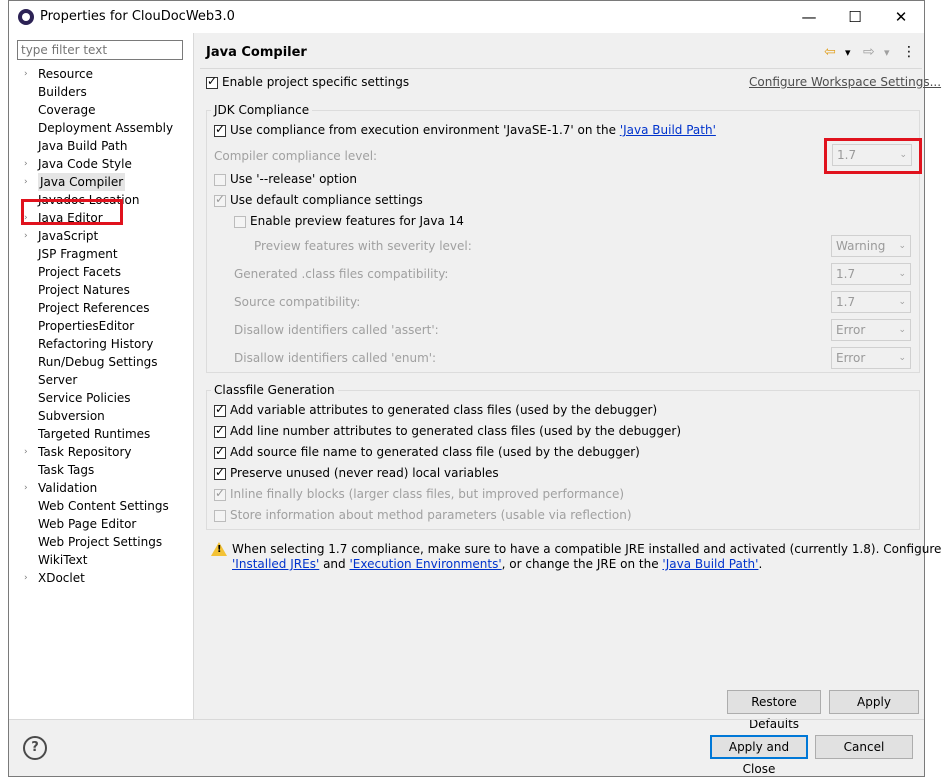  Describe the element at coordinates (334, 564) in the screenshot. I see `warning-and: and` at that location.